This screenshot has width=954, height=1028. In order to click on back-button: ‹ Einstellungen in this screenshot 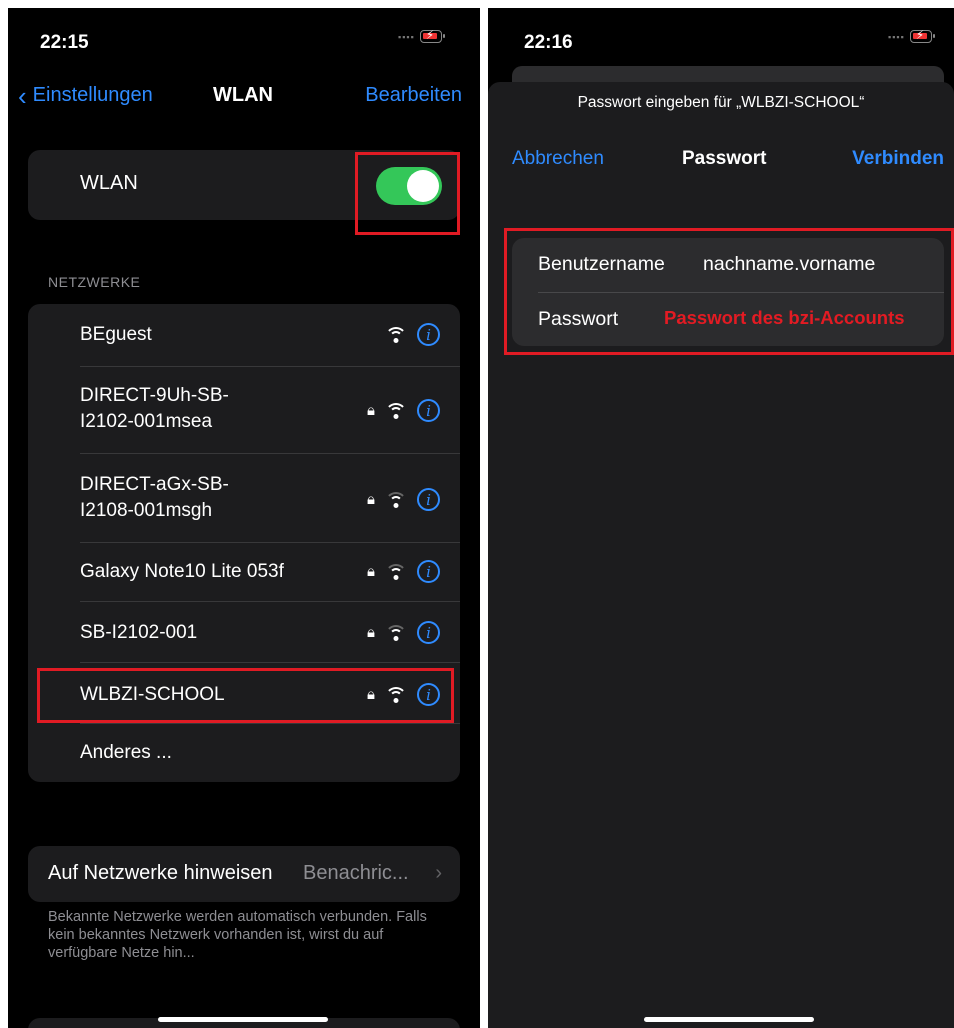, I will do `click(85, 95)`.